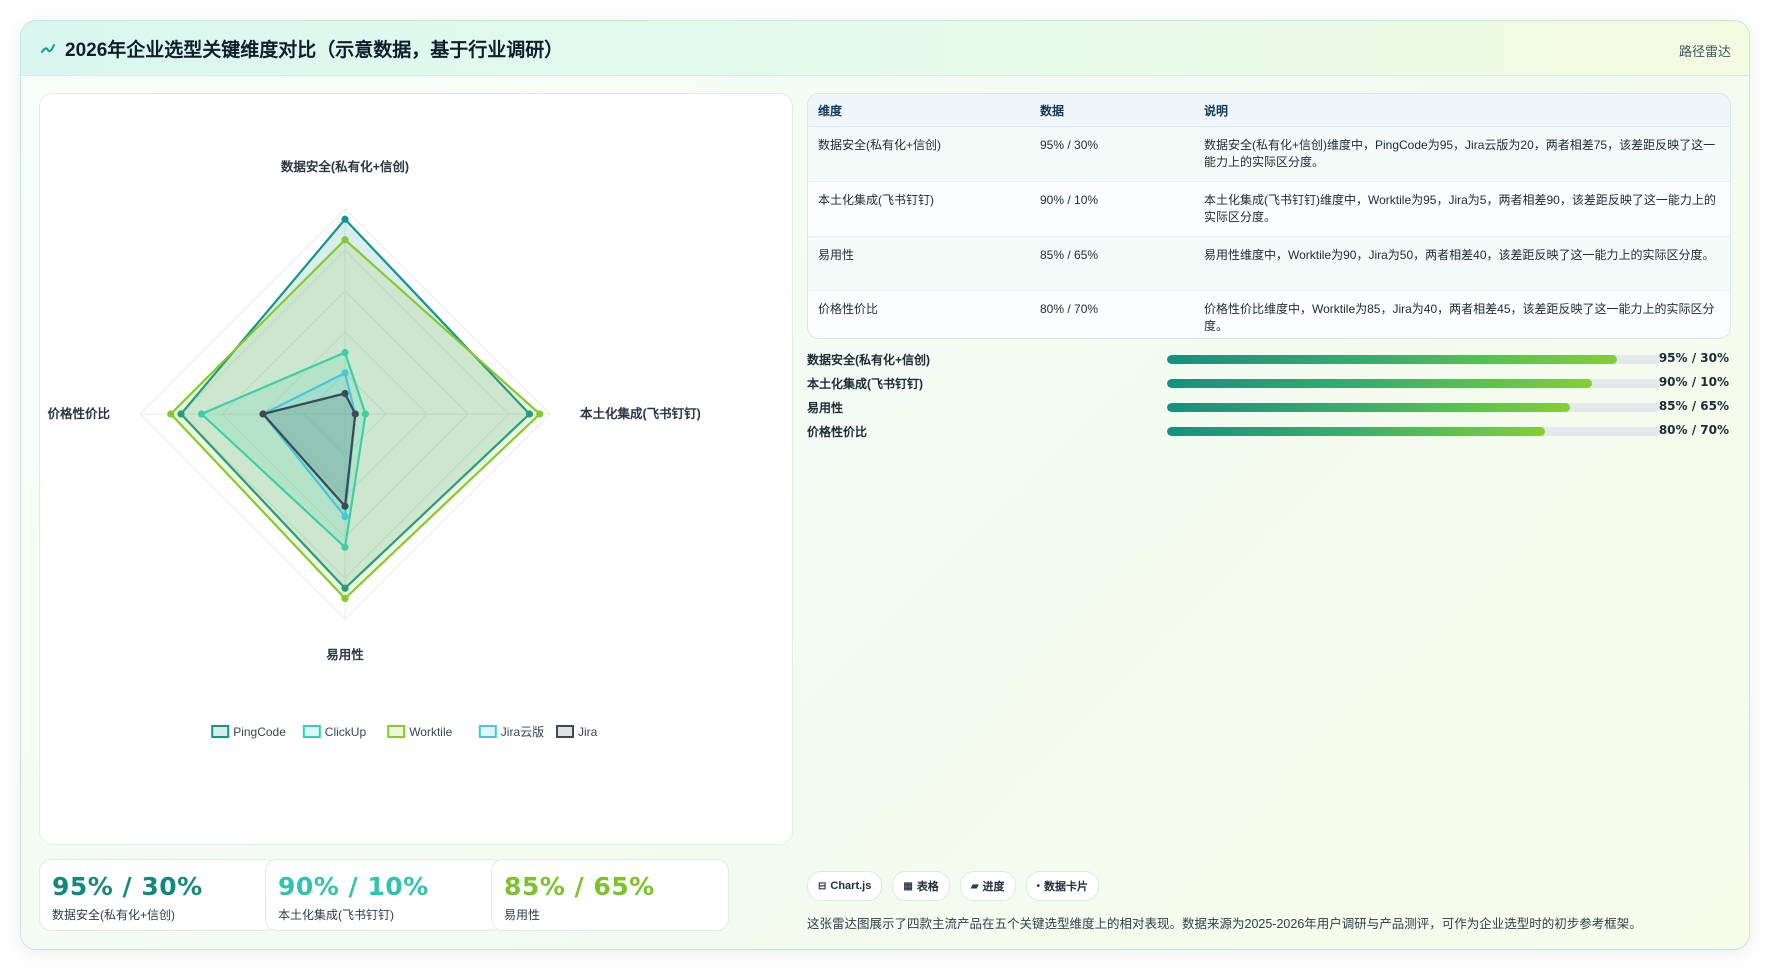 This screenshot has width=1768, height=969. What do you see at coordinates (908, 886) in the screenshot?
I see `table-icon: ▦` at bounding box center [908, 886].